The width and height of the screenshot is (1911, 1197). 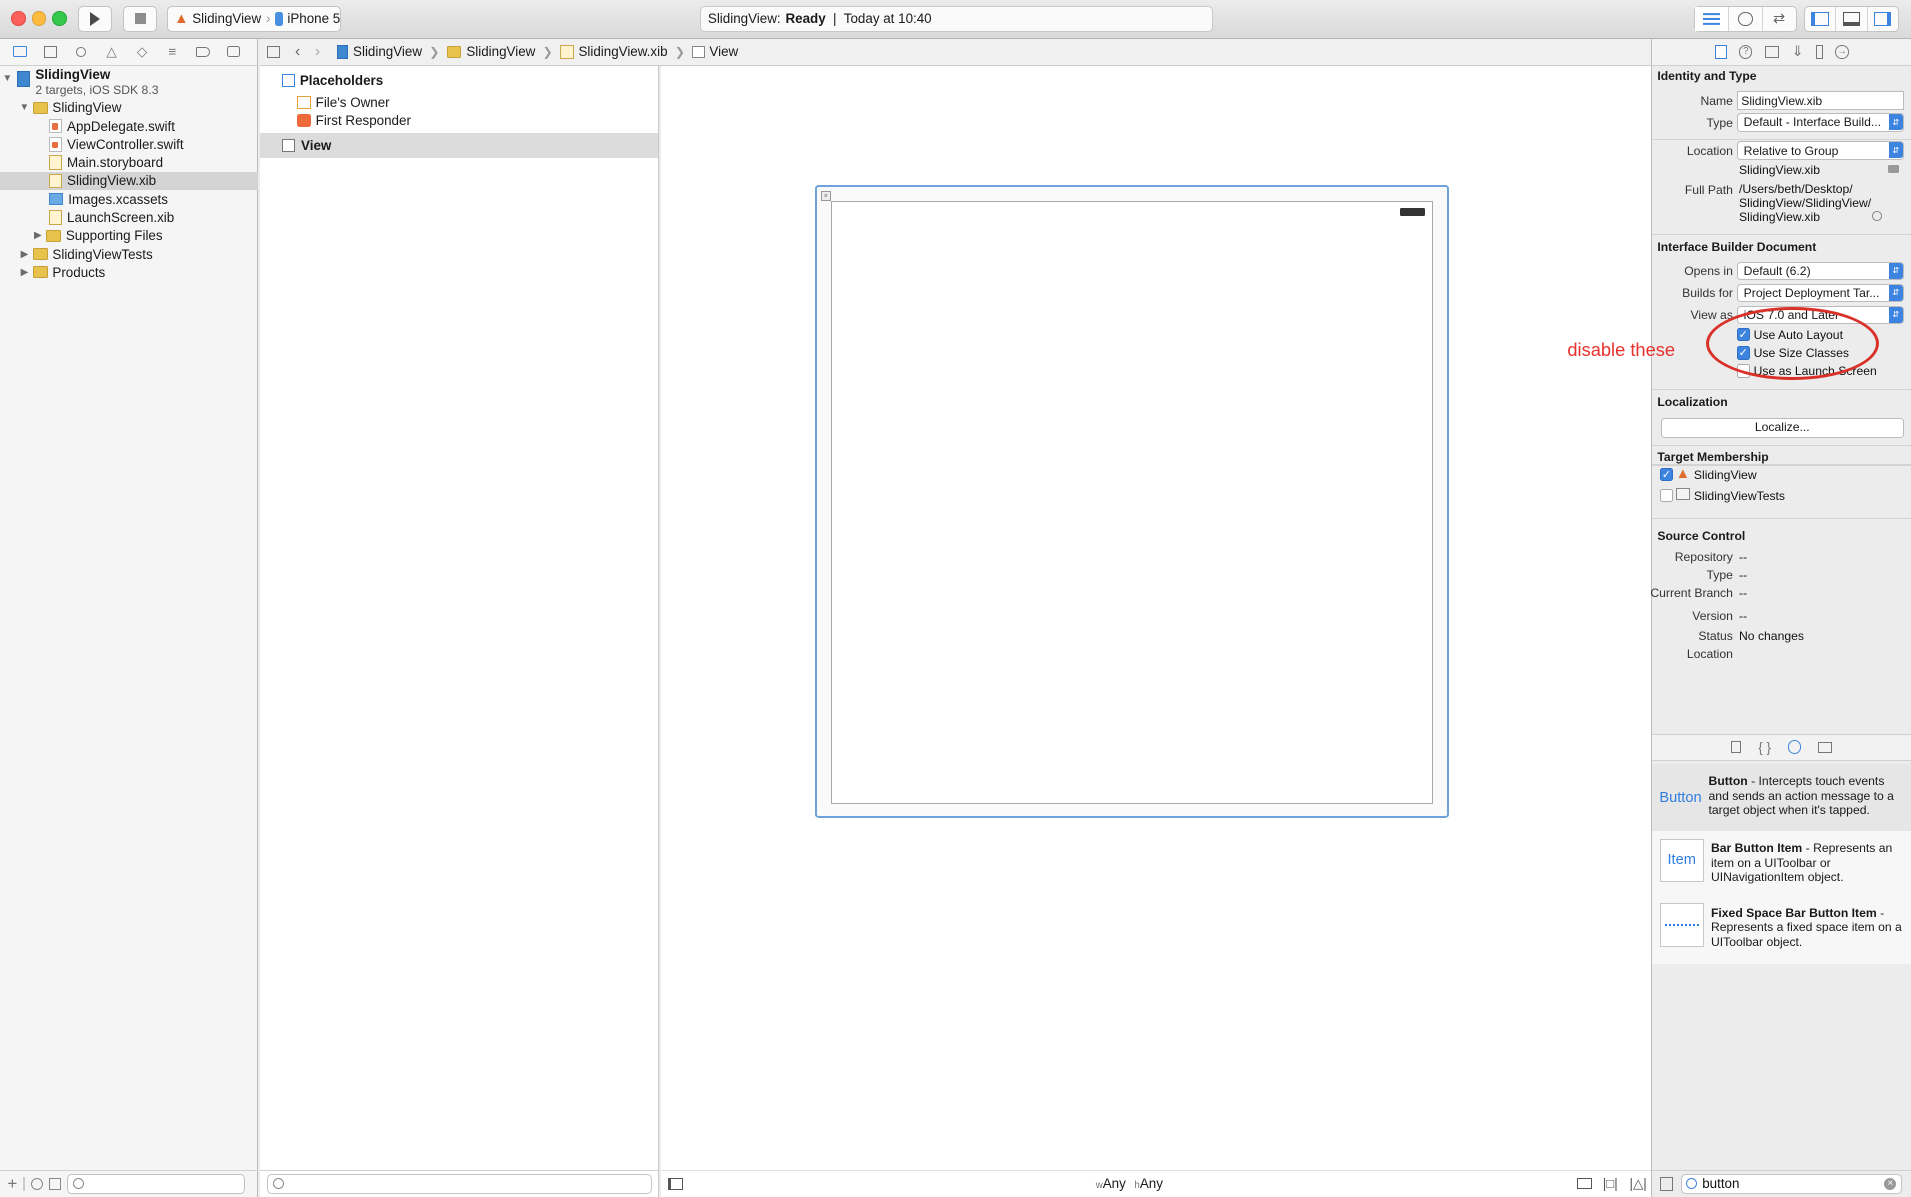 What do you see at coordinates (1820, 150) in the screenshot?
I see `location-popup: Relative to Group ⇵` at bounding box center [1820, 150].